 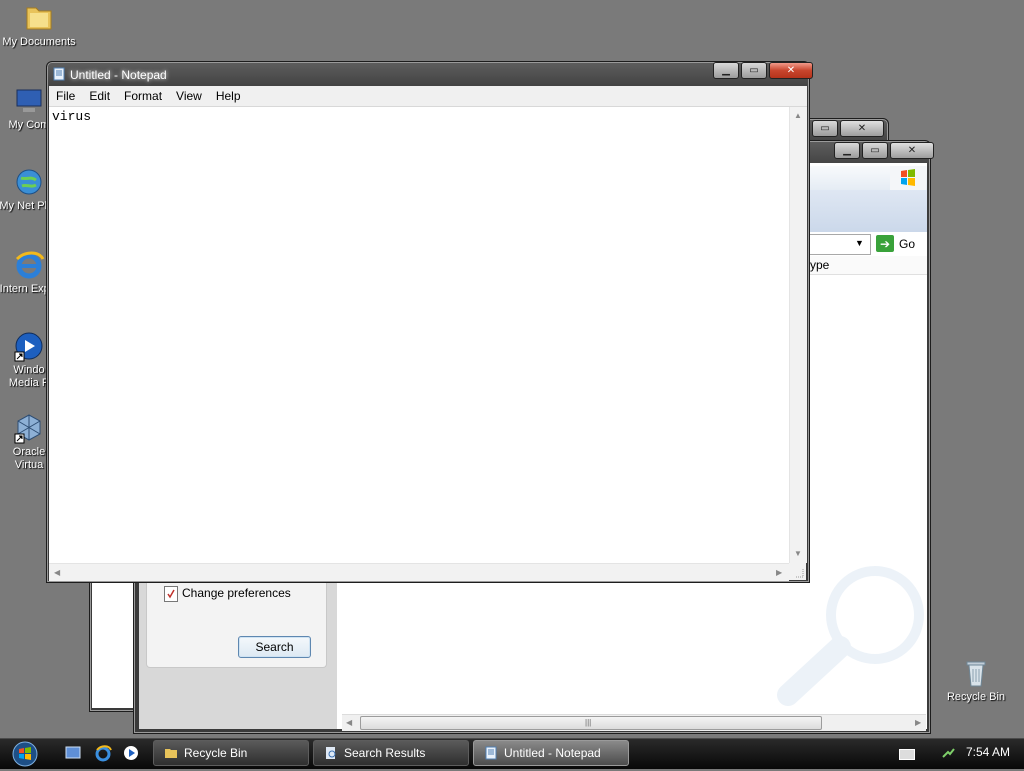 I want to click on notepad-app-icon, so click(x=59, y=74).